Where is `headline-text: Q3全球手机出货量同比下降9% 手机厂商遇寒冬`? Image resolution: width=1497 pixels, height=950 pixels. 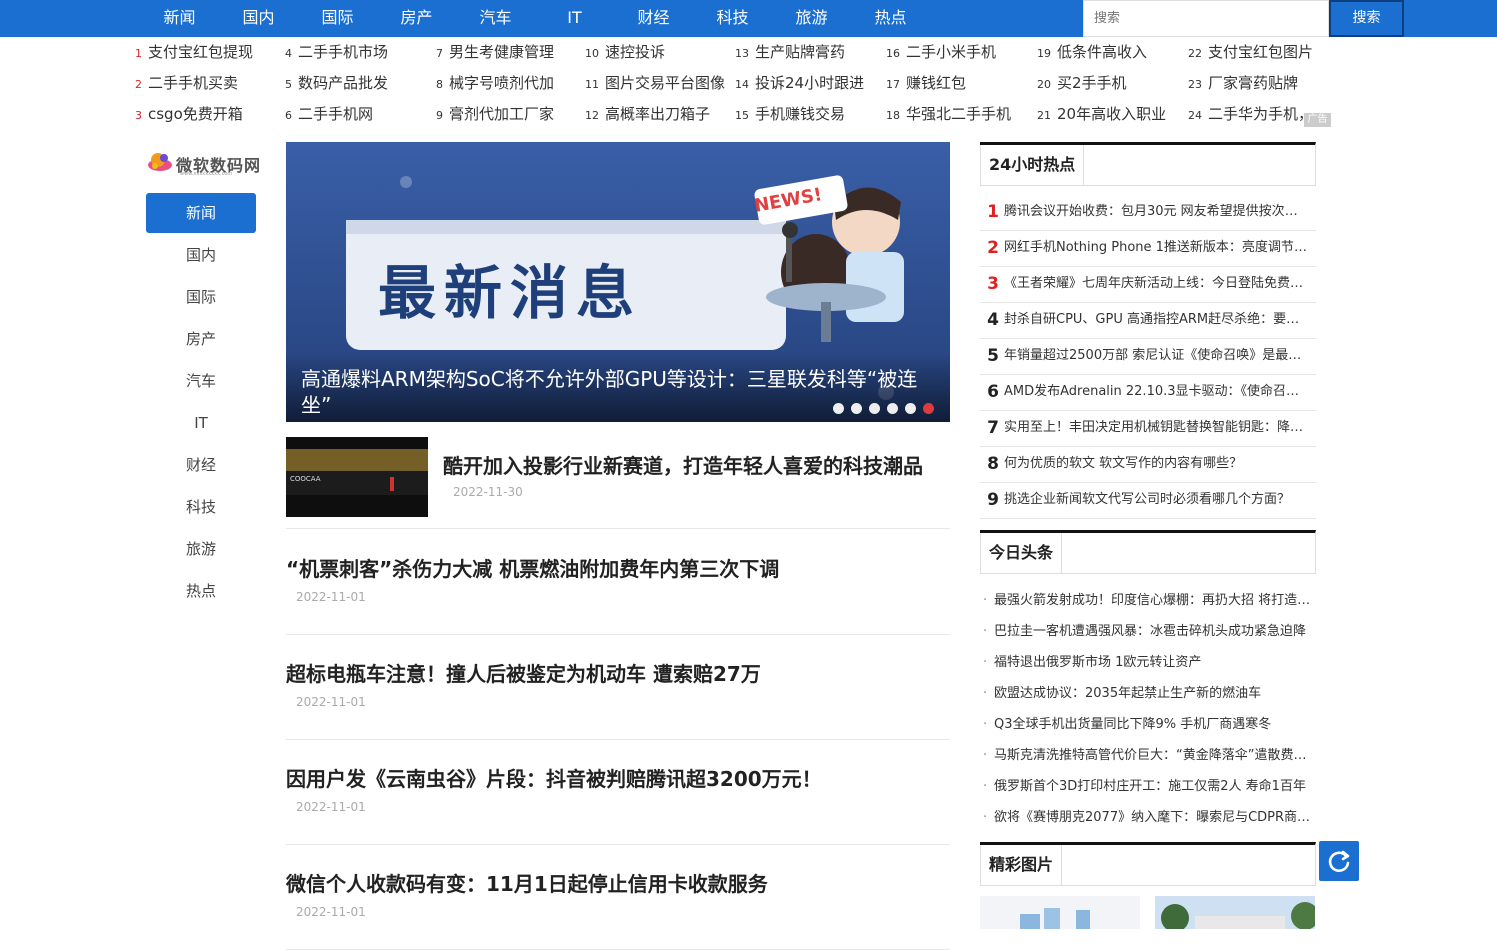
headline-text: Q3全球手机出货量同比下降9% 手机厂商遇寒冬 is located at coordinates (1133, 724).